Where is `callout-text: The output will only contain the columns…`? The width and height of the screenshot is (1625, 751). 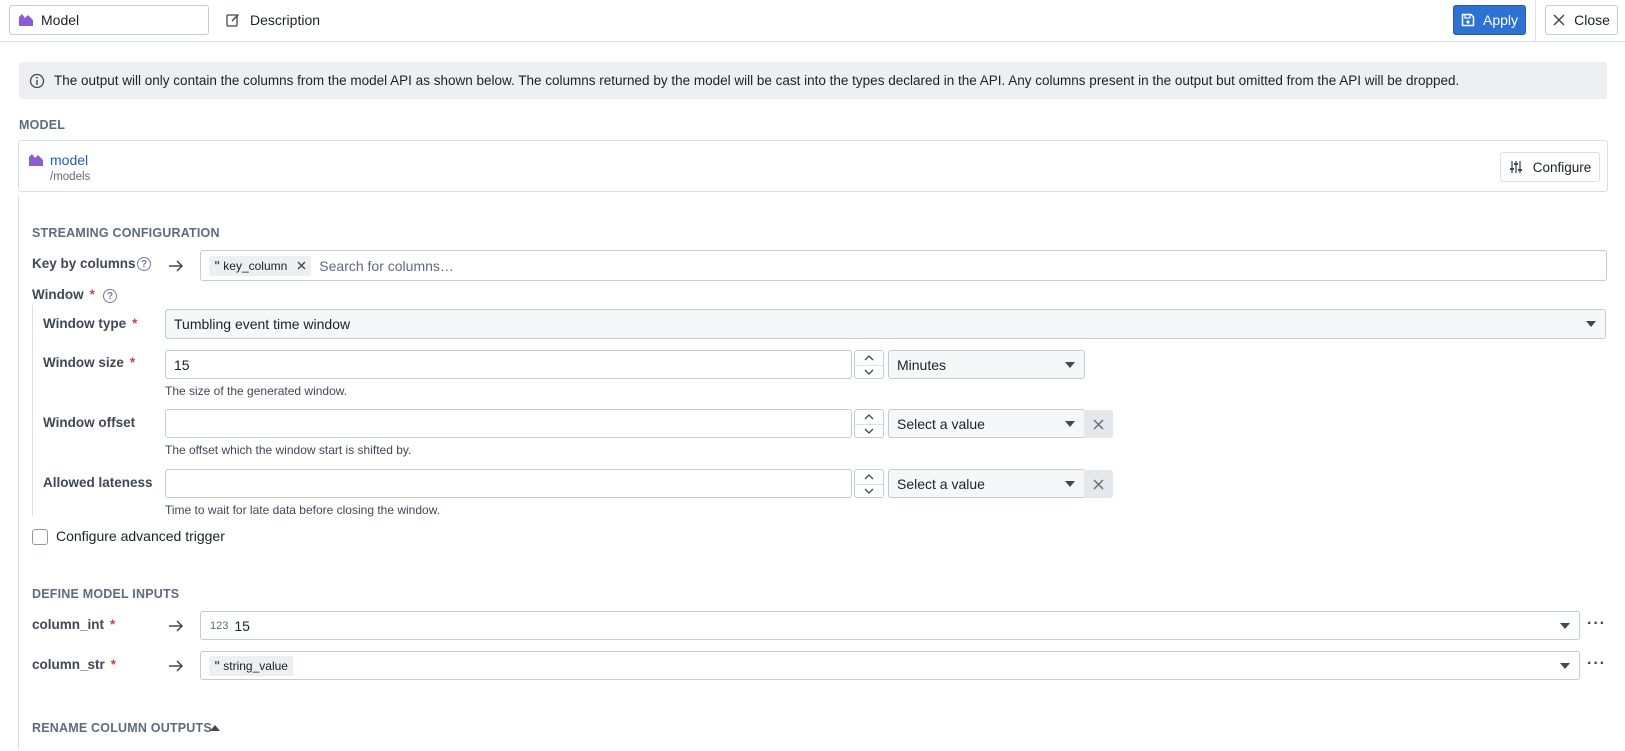
callout-text: The output will only contain the columns… is located at coordinates (757, 80).